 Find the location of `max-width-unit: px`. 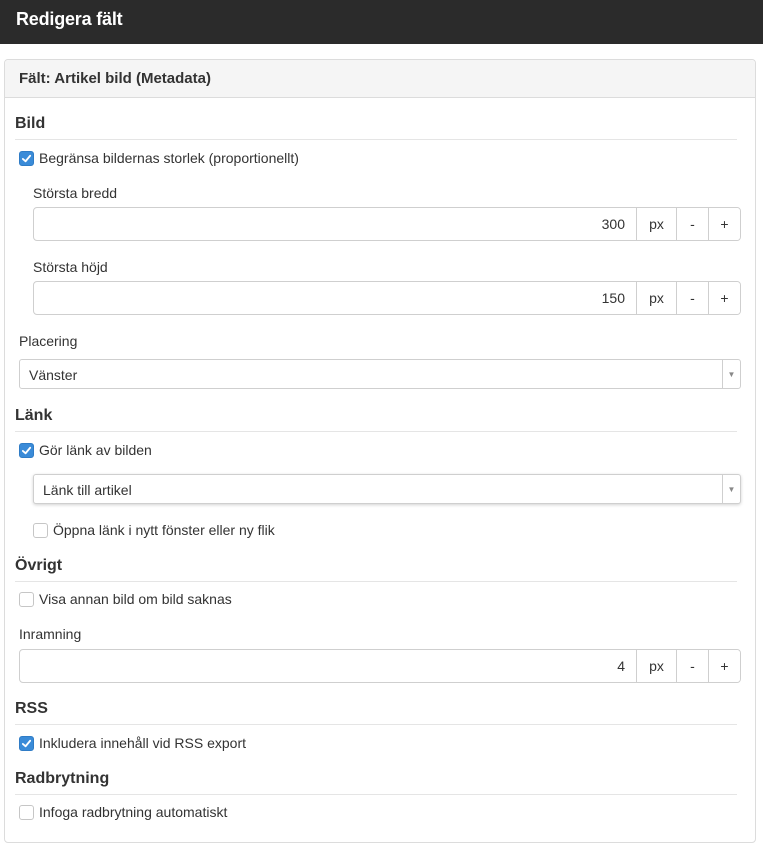

max-width-unit: px is located at coordinates (656, 224).